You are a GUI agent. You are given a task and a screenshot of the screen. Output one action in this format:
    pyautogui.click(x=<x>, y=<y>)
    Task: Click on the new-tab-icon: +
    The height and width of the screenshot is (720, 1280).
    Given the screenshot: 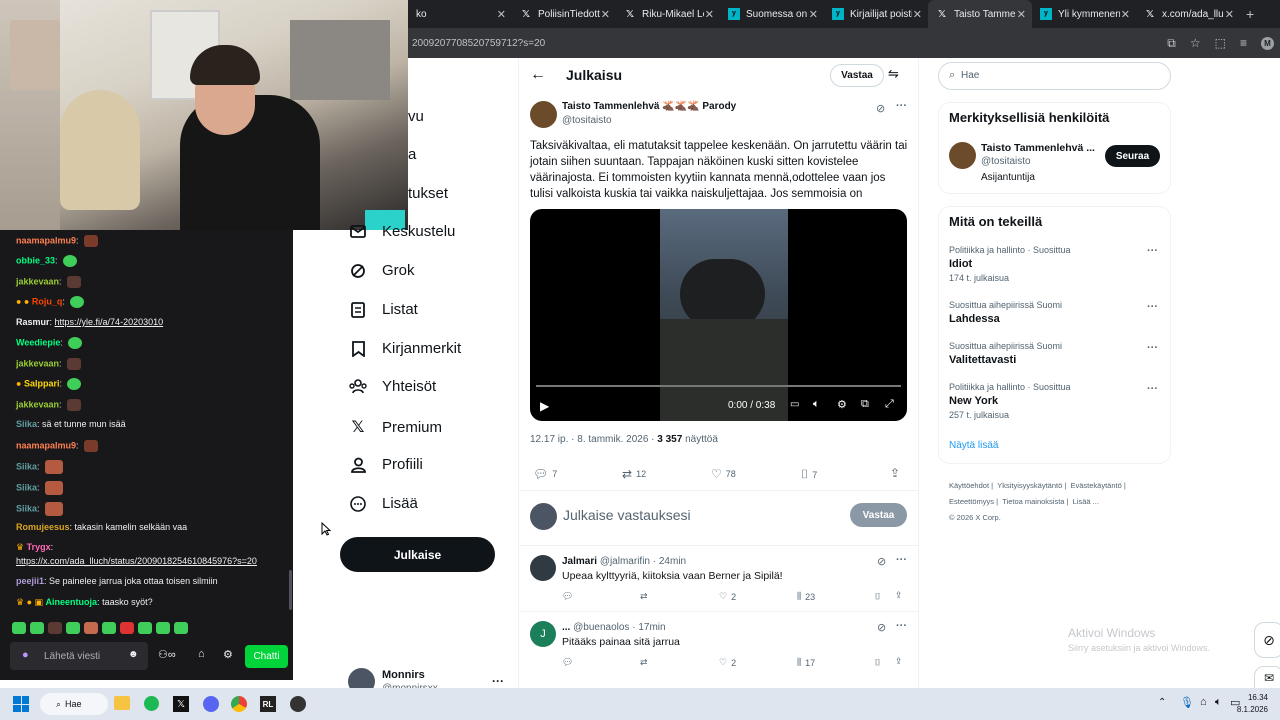 What is the action you would take?
    pyautogui.click(x=1250, y=14)
    